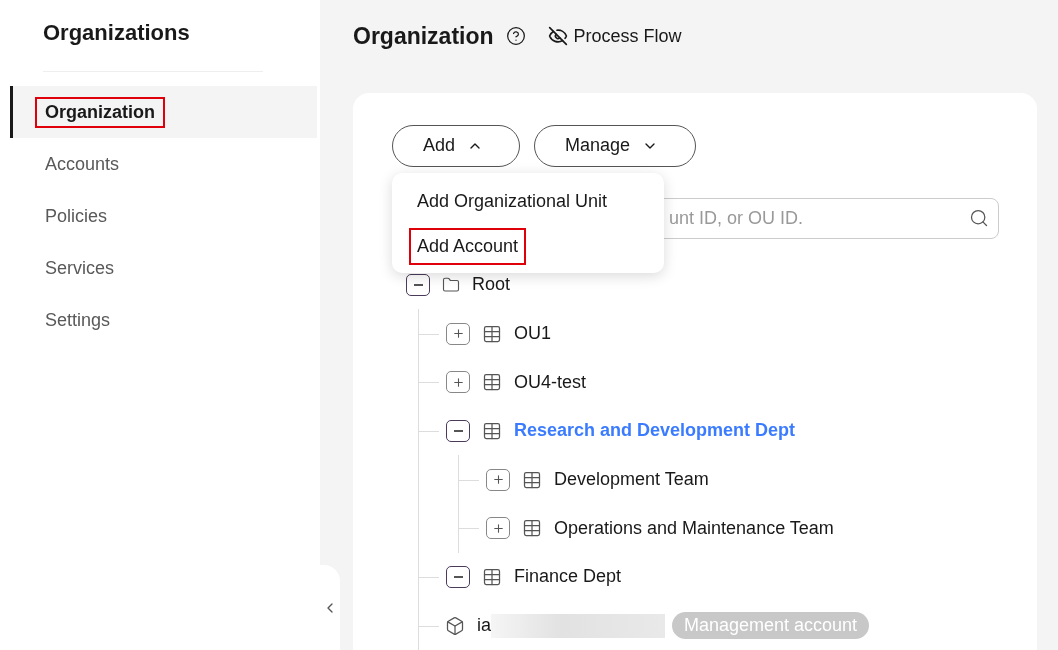  What do you see at coordinates (979, 217) in the screenshot?
I see `search-icon` at bounding box center [979, 217].